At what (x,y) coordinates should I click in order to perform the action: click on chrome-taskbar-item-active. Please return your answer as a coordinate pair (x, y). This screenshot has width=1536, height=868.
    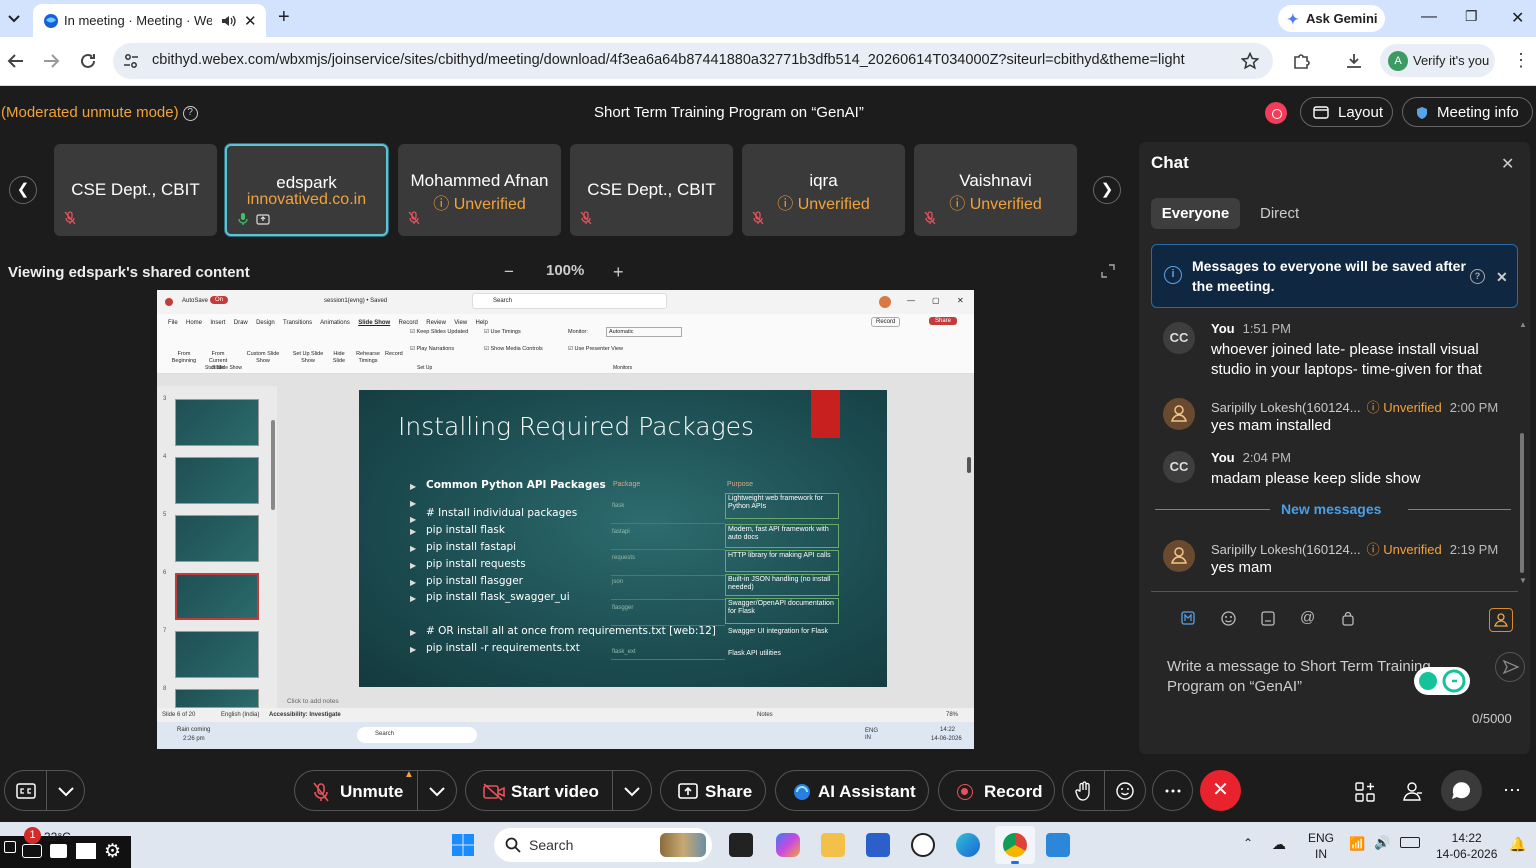
    Looking at the image, I should click on (1015, 845).